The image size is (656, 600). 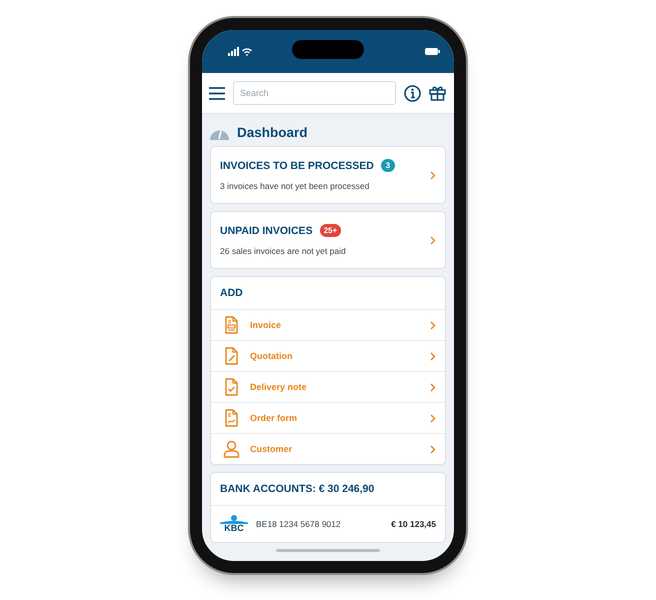 I want to click on count-badge: 3, so click(x=387, y=165).